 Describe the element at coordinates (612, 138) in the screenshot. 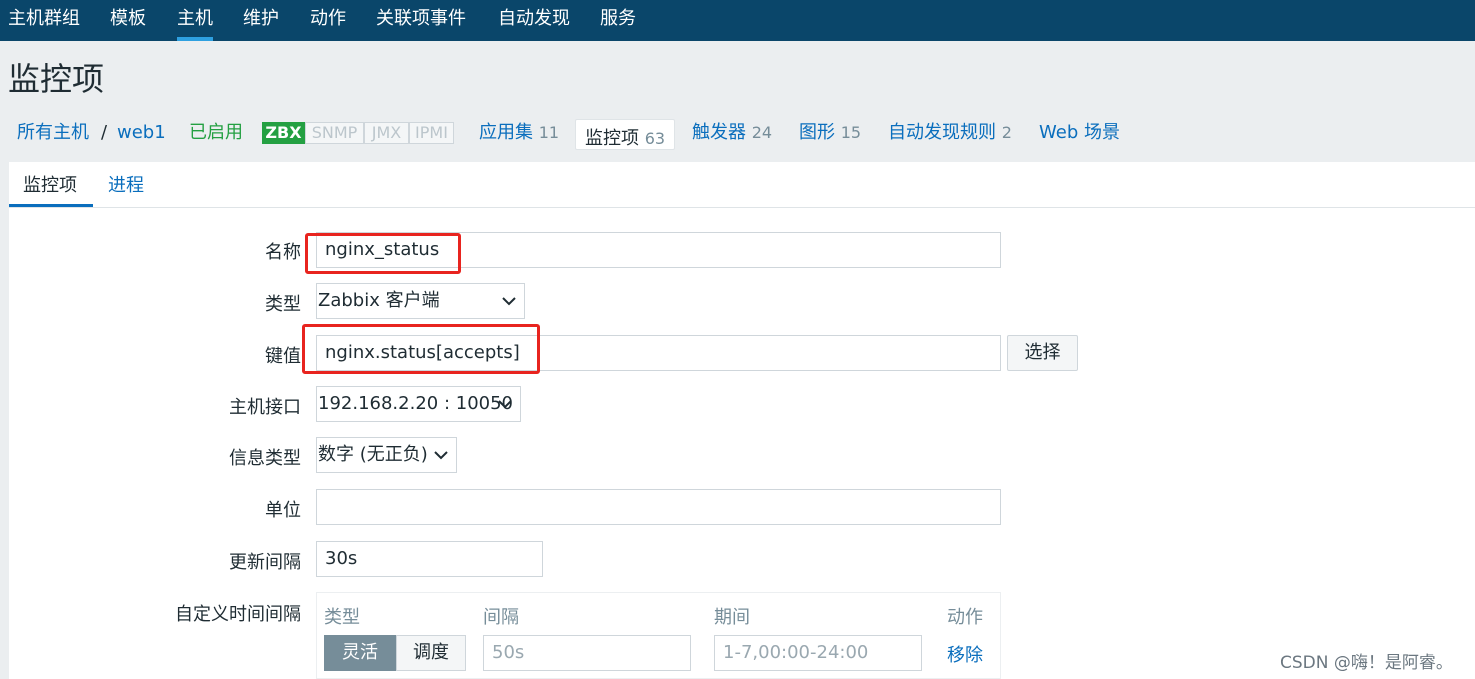

I see `items-label: 监控项` at that location.